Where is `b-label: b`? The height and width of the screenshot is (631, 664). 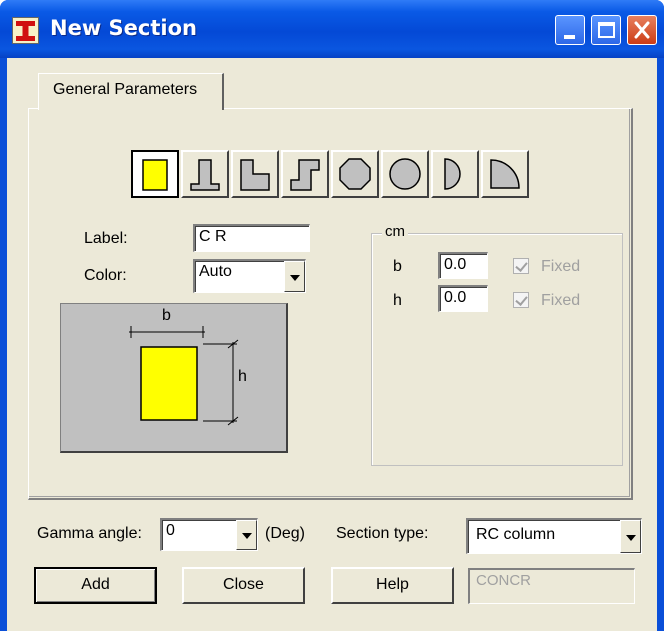
b-label: b is located at coordinates (397, 266).